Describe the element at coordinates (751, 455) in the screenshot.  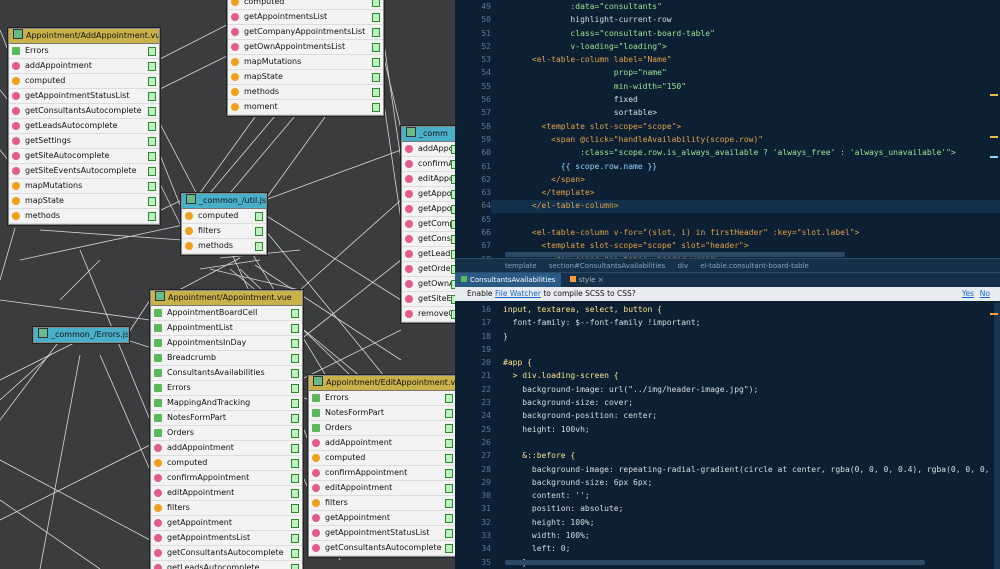
I see `code-line: &::before {` at that location.